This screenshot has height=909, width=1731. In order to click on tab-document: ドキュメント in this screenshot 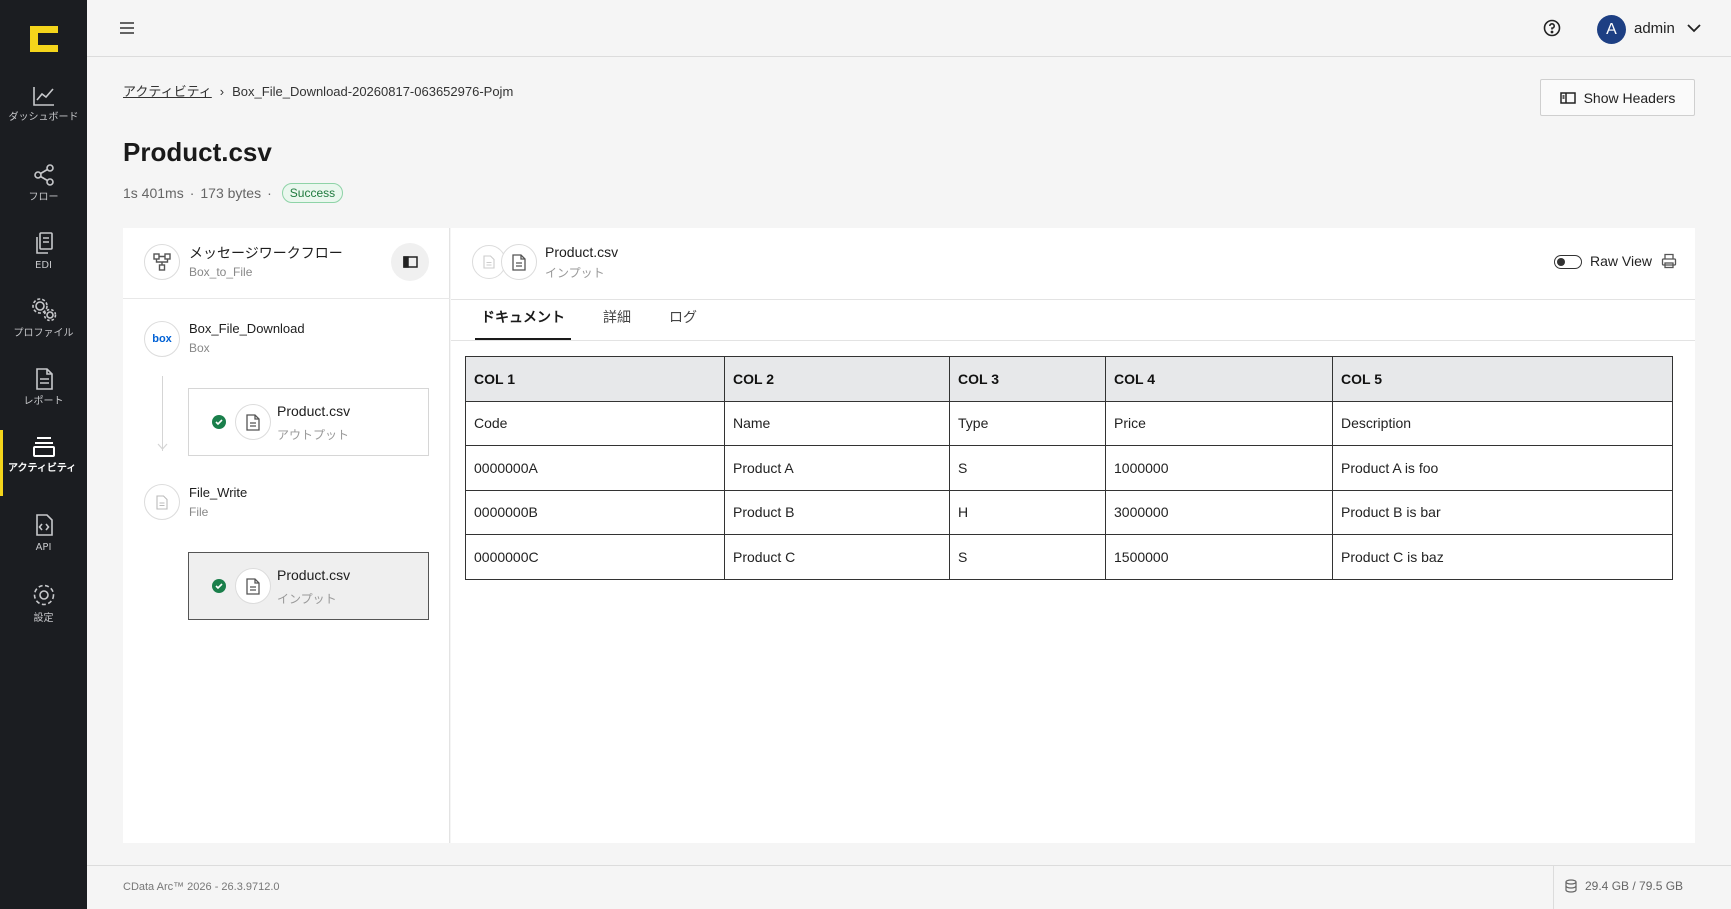, I will do `click(523, 323)`.